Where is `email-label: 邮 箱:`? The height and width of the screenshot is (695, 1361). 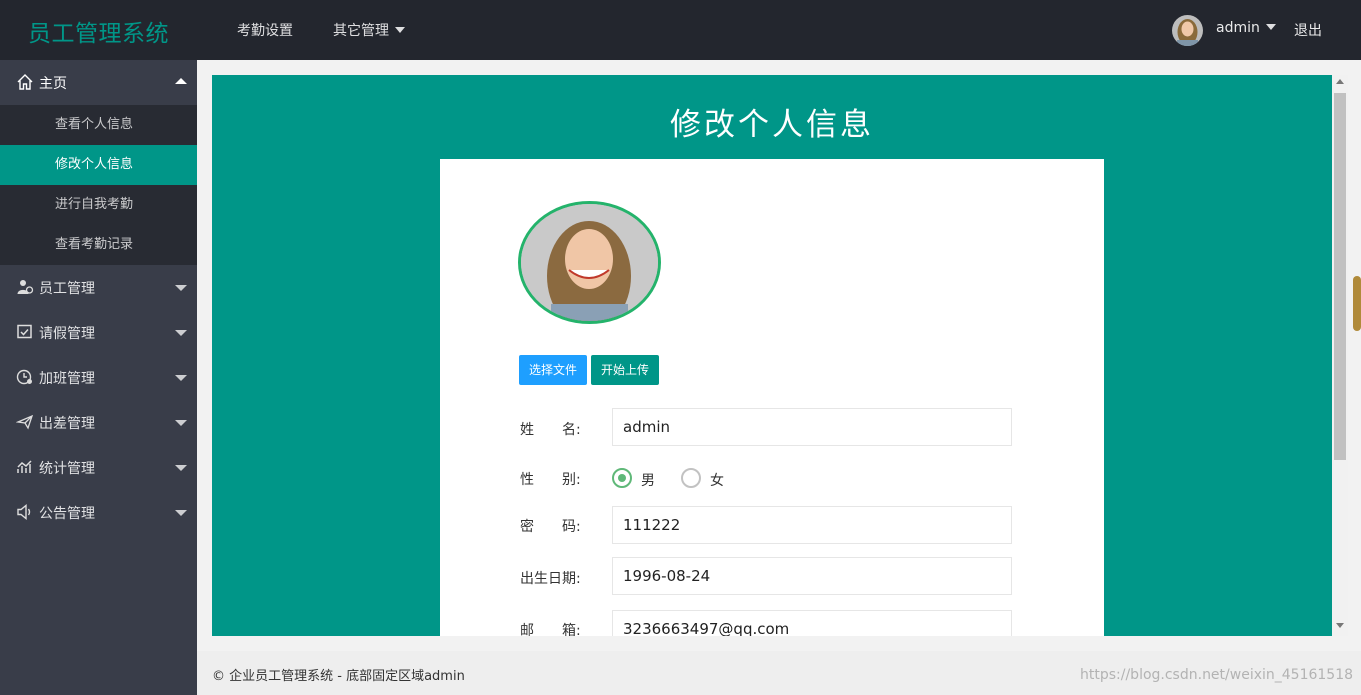 email-label: 邮 箱: is located at coordinates (550, 629).